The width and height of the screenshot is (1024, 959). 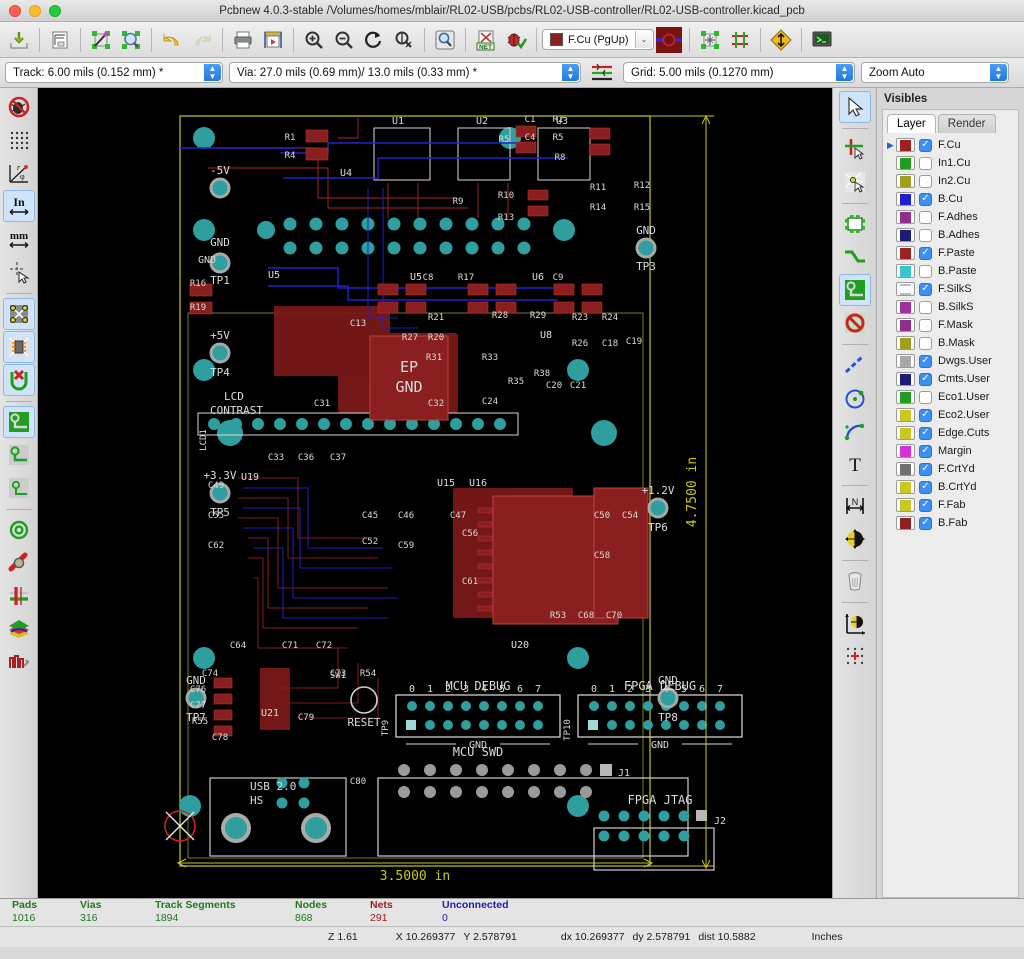 I want to click on layer-select-chevron: ⌄, so click(x=643, y=39).